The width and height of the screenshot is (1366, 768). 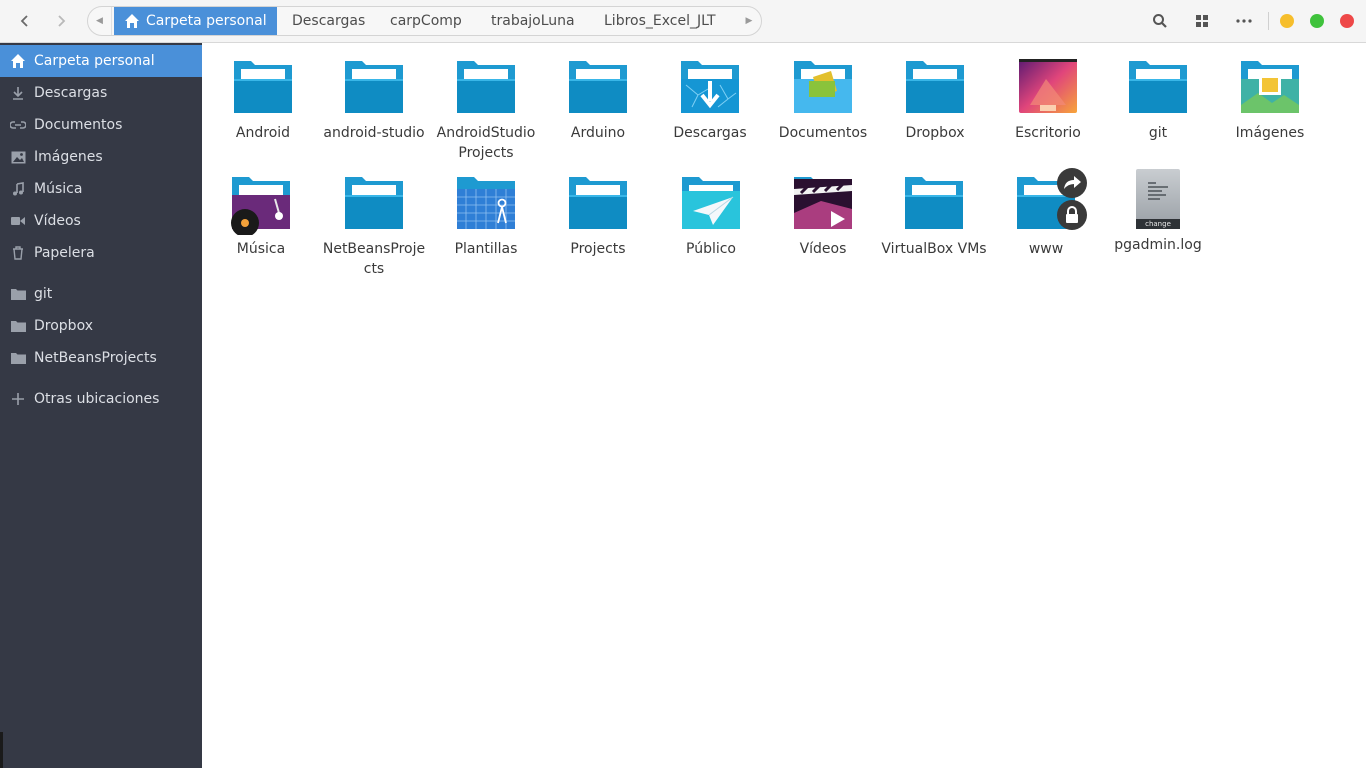 What do you see at coordinates (101, 189) in the screenshot?
I see `sidebar-item-music: Música` at bounding box center [101, 189].